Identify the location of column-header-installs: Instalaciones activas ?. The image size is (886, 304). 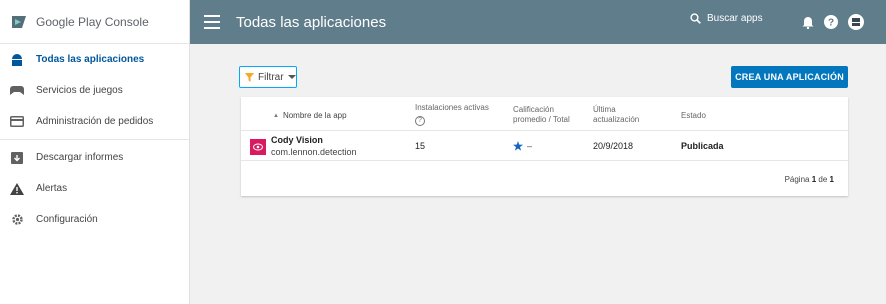
(452, 114).